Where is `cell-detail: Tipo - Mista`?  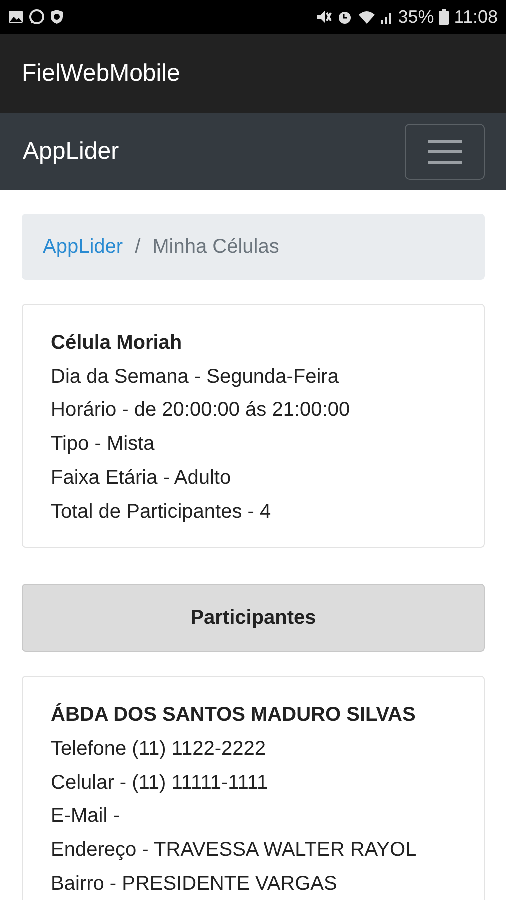
cell-detail: Tipo - Mista is located at coordinates (103, 445).